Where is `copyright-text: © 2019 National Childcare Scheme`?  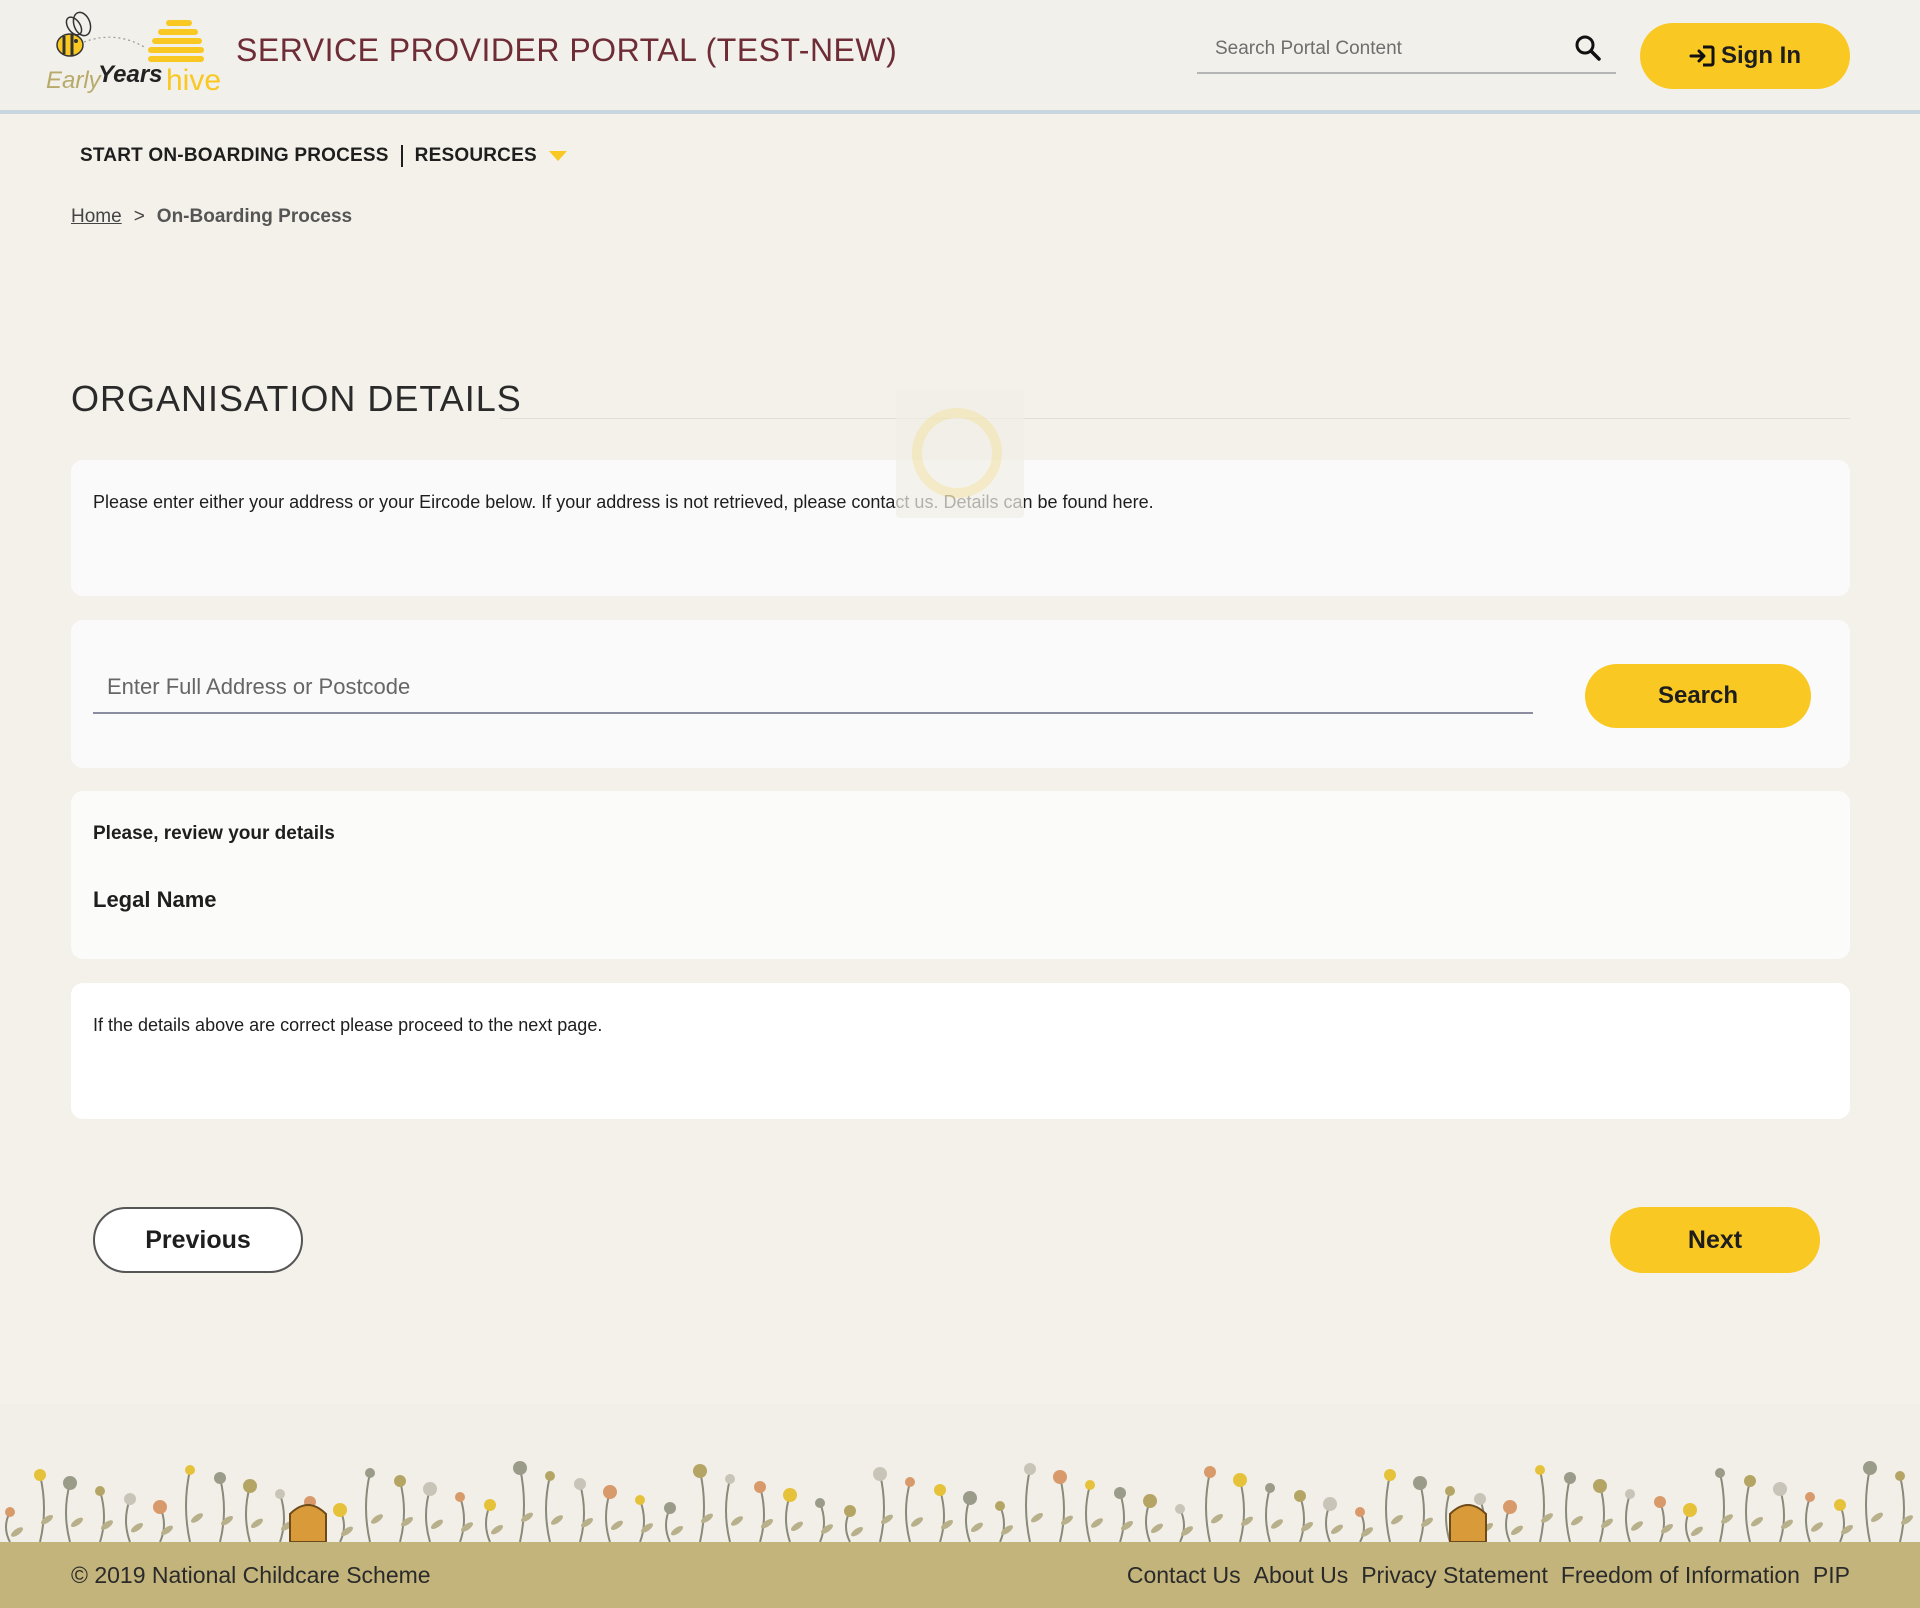 copyright-text: © 2019 National Childcare Scheme is located at coordinates (251, 1575).